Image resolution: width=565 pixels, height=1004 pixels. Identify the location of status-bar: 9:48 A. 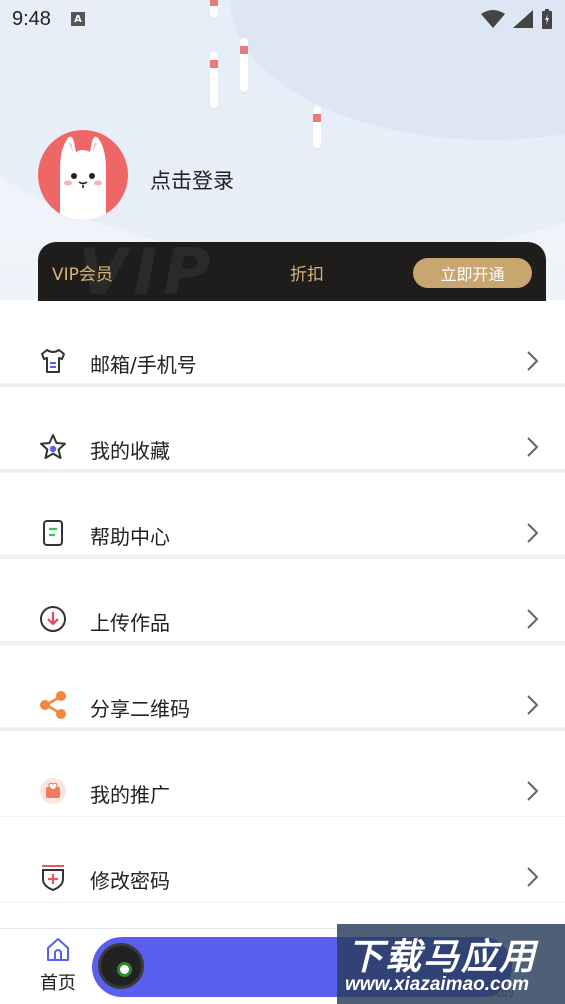
(282, 19).